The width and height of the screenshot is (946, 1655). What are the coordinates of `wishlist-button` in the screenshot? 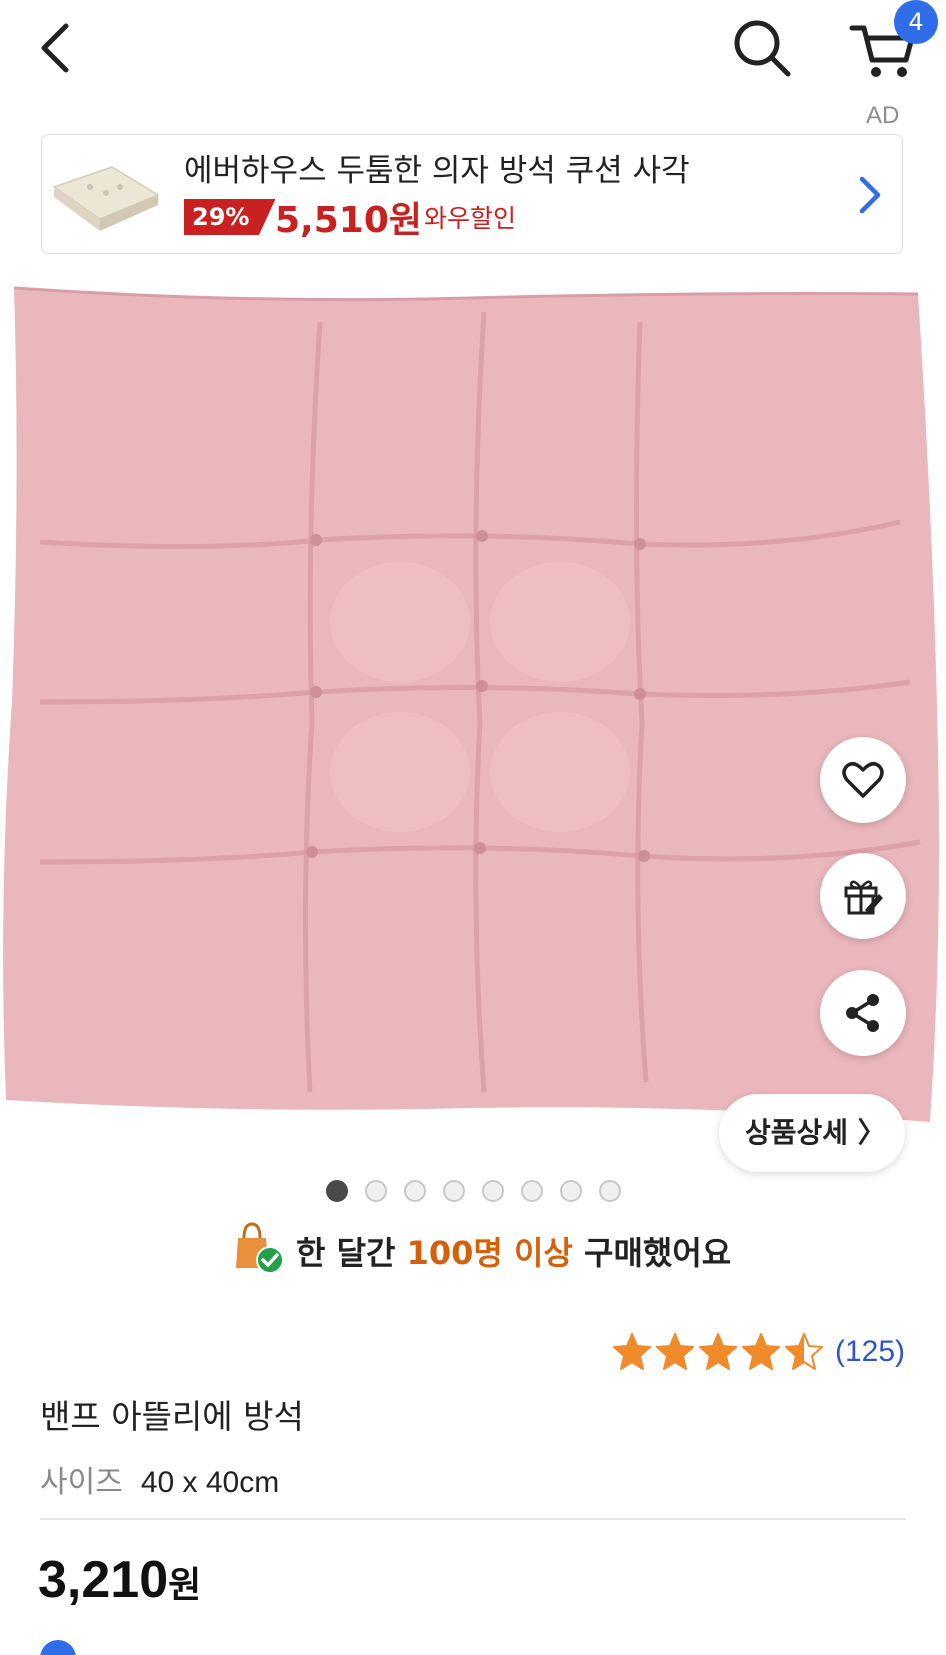 It's located at (863, 780).